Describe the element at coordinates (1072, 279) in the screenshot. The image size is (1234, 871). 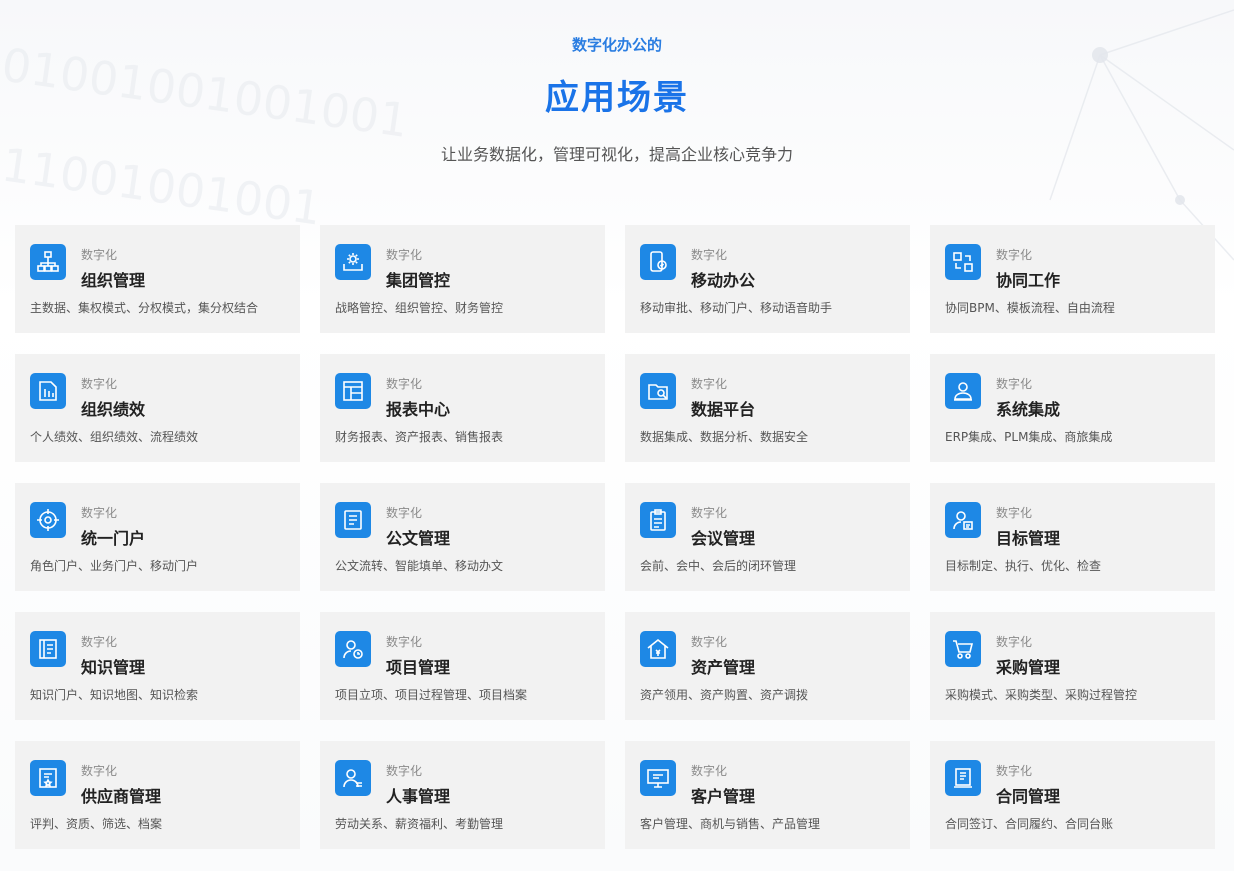
I see `card-collaboration: 数字化 协同工作 协同BPM、模板流程、自由流程` at that location.